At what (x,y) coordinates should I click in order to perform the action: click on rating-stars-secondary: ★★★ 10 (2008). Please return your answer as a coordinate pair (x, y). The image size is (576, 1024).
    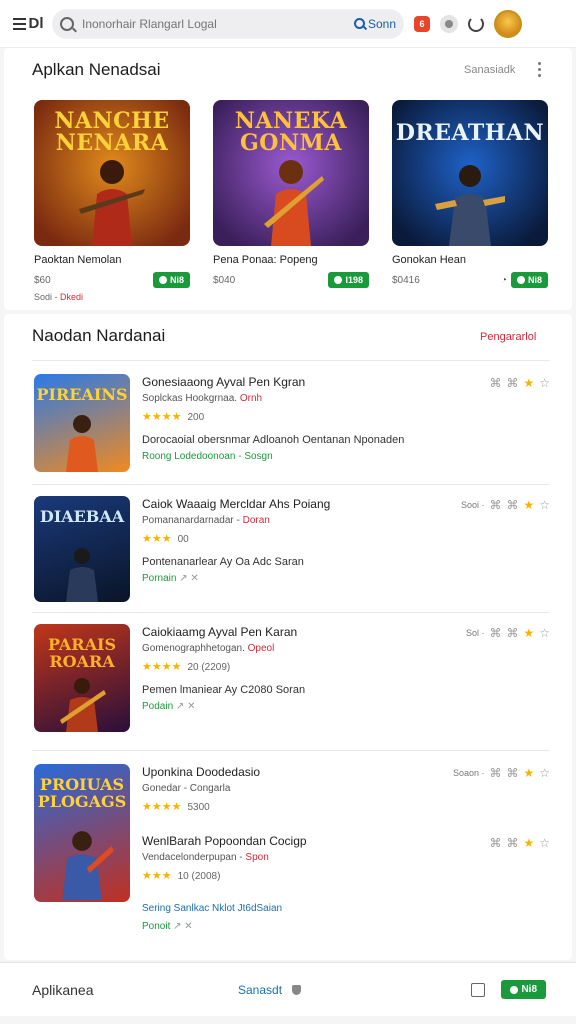
    Looking at the image, I should click on (292, 876).